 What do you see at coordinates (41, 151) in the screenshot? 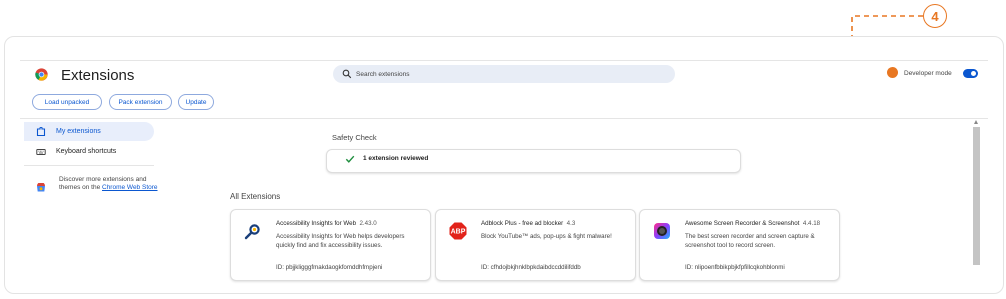
I see `keyboard-icon` at bounding box center [41, 151].